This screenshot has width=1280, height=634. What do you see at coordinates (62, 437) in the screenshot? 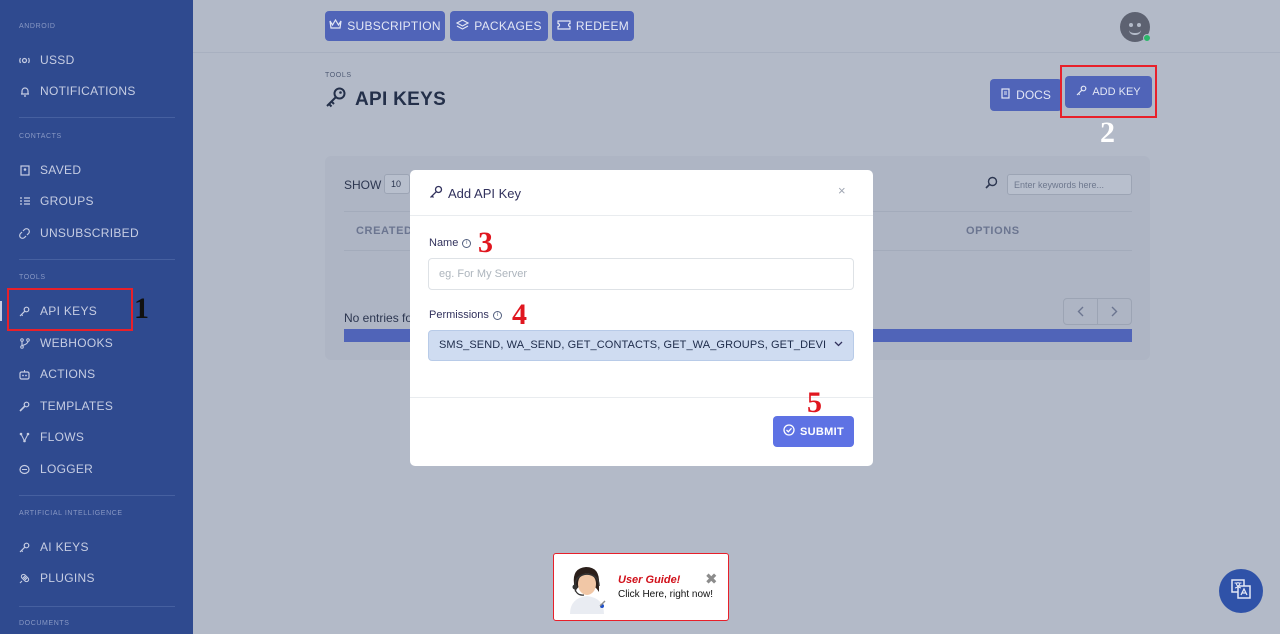
I see `sidebar-item-label: FLOWS` at bounding box center [62, 437].